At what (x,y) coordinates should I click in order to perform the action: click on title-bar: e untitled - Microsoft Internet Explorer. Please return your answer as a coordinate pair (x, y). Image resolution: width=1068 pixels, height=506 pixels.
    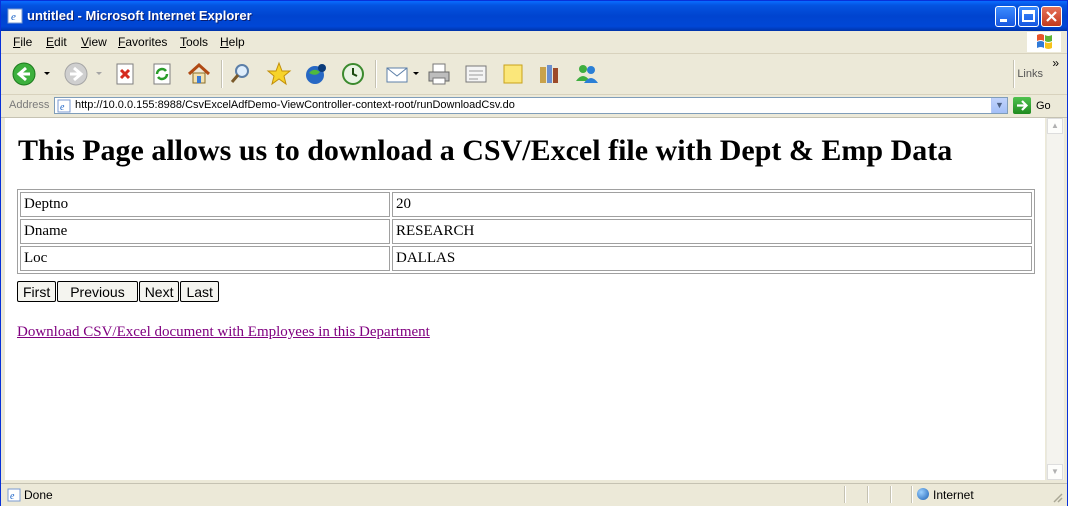
    Looking at the image, I should click on (534, 16).